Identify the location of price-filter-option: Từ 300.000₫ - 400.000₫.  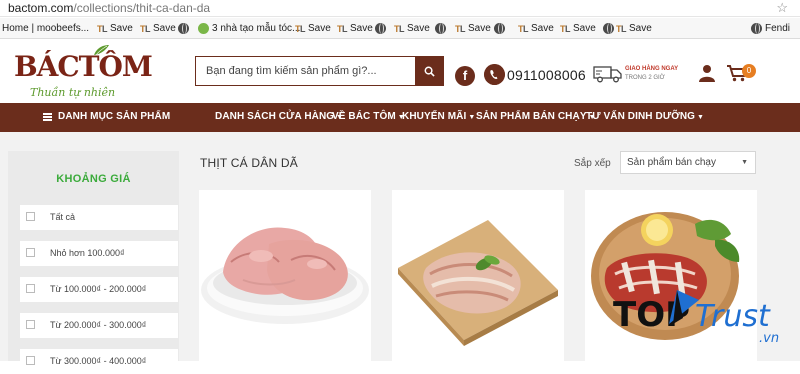
(99, 361).